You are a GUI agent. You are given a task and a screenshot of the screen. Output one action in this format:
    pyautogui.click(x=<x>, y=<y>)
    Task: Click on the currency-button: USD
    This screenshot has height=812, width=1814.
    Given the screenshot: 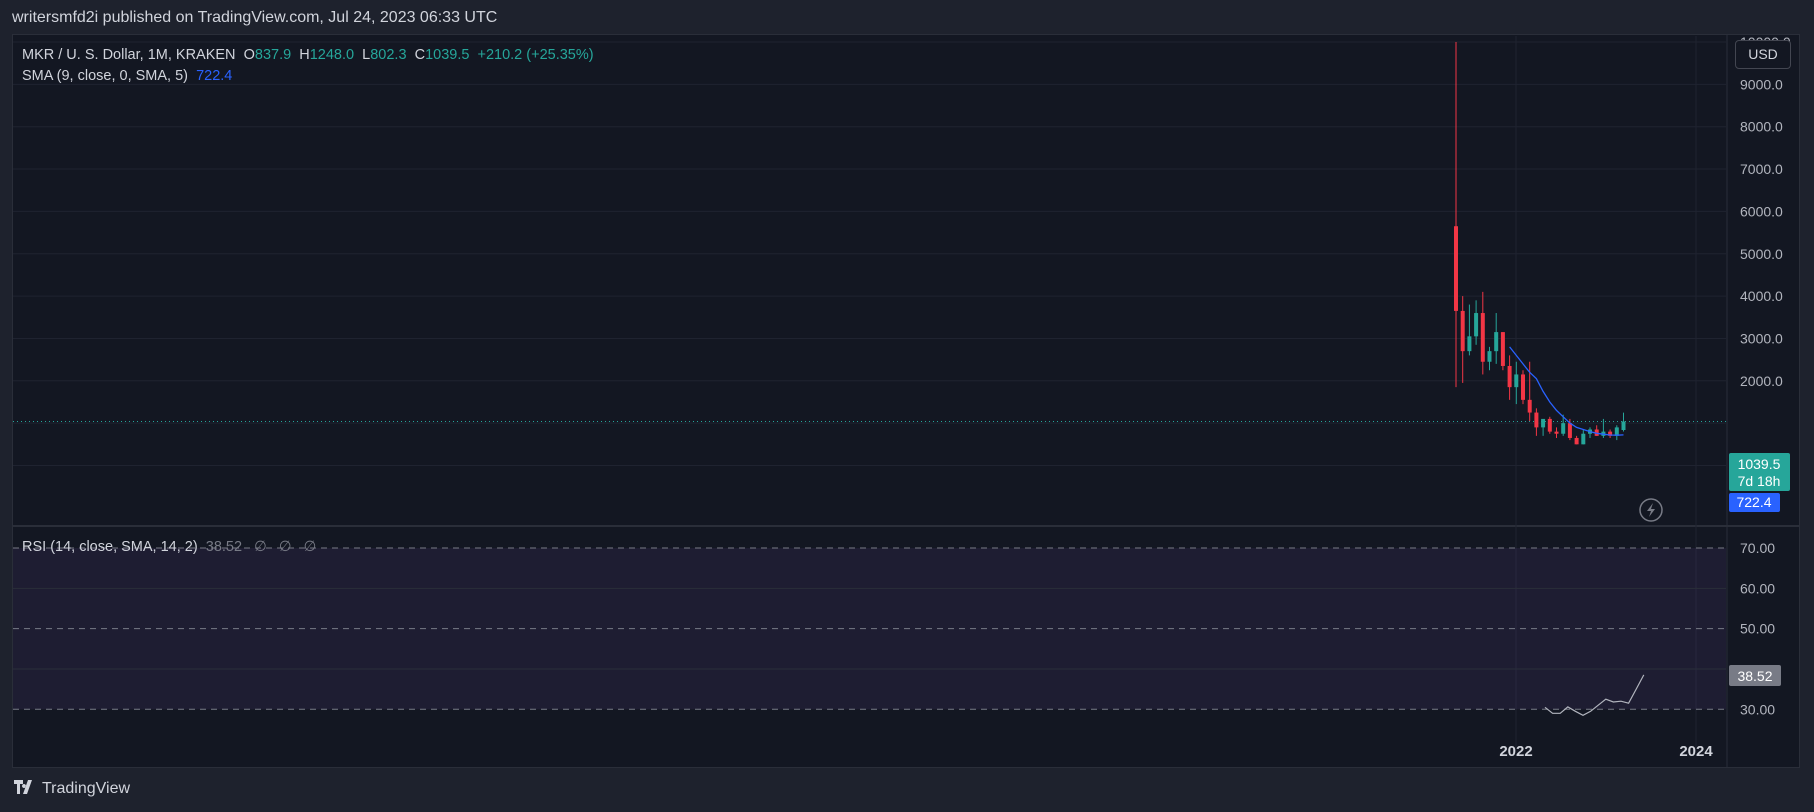 What is the action you would take?
    pyautogui.click(x=1763, y=54)
    